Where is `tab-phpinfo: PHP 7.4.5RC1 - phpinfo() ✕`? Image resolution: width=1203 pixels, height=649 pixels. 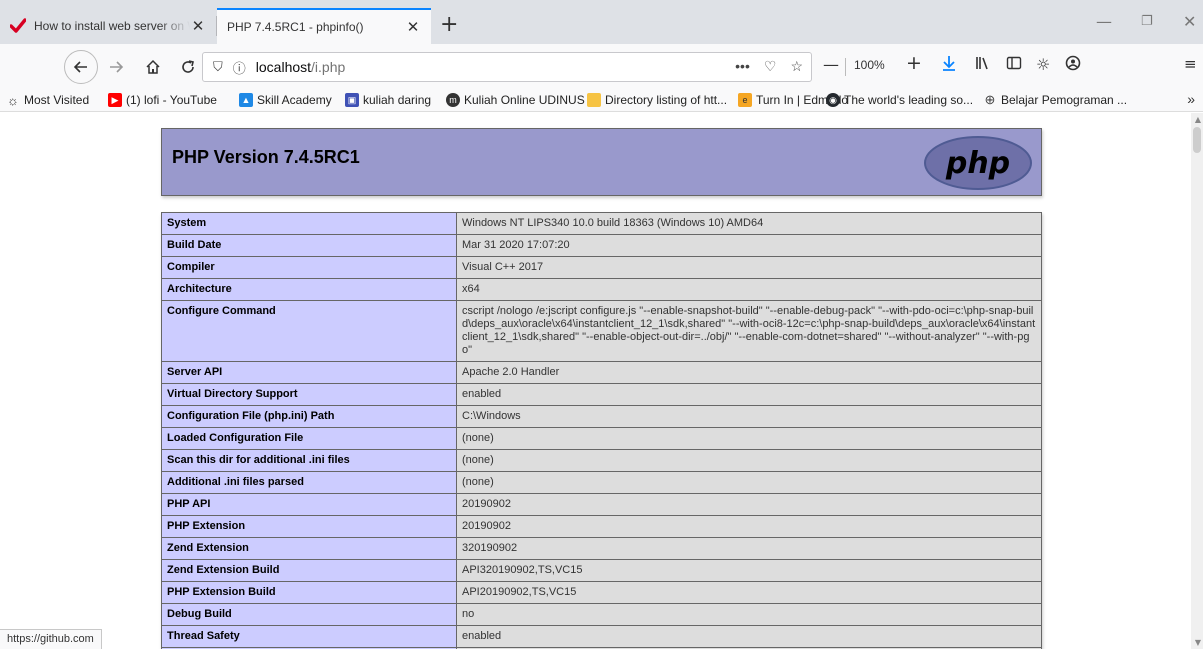 tab-phpinfo: PHP 7.4.5RC1 - phpinfo() ✕ is located at coordinates (324, 26).